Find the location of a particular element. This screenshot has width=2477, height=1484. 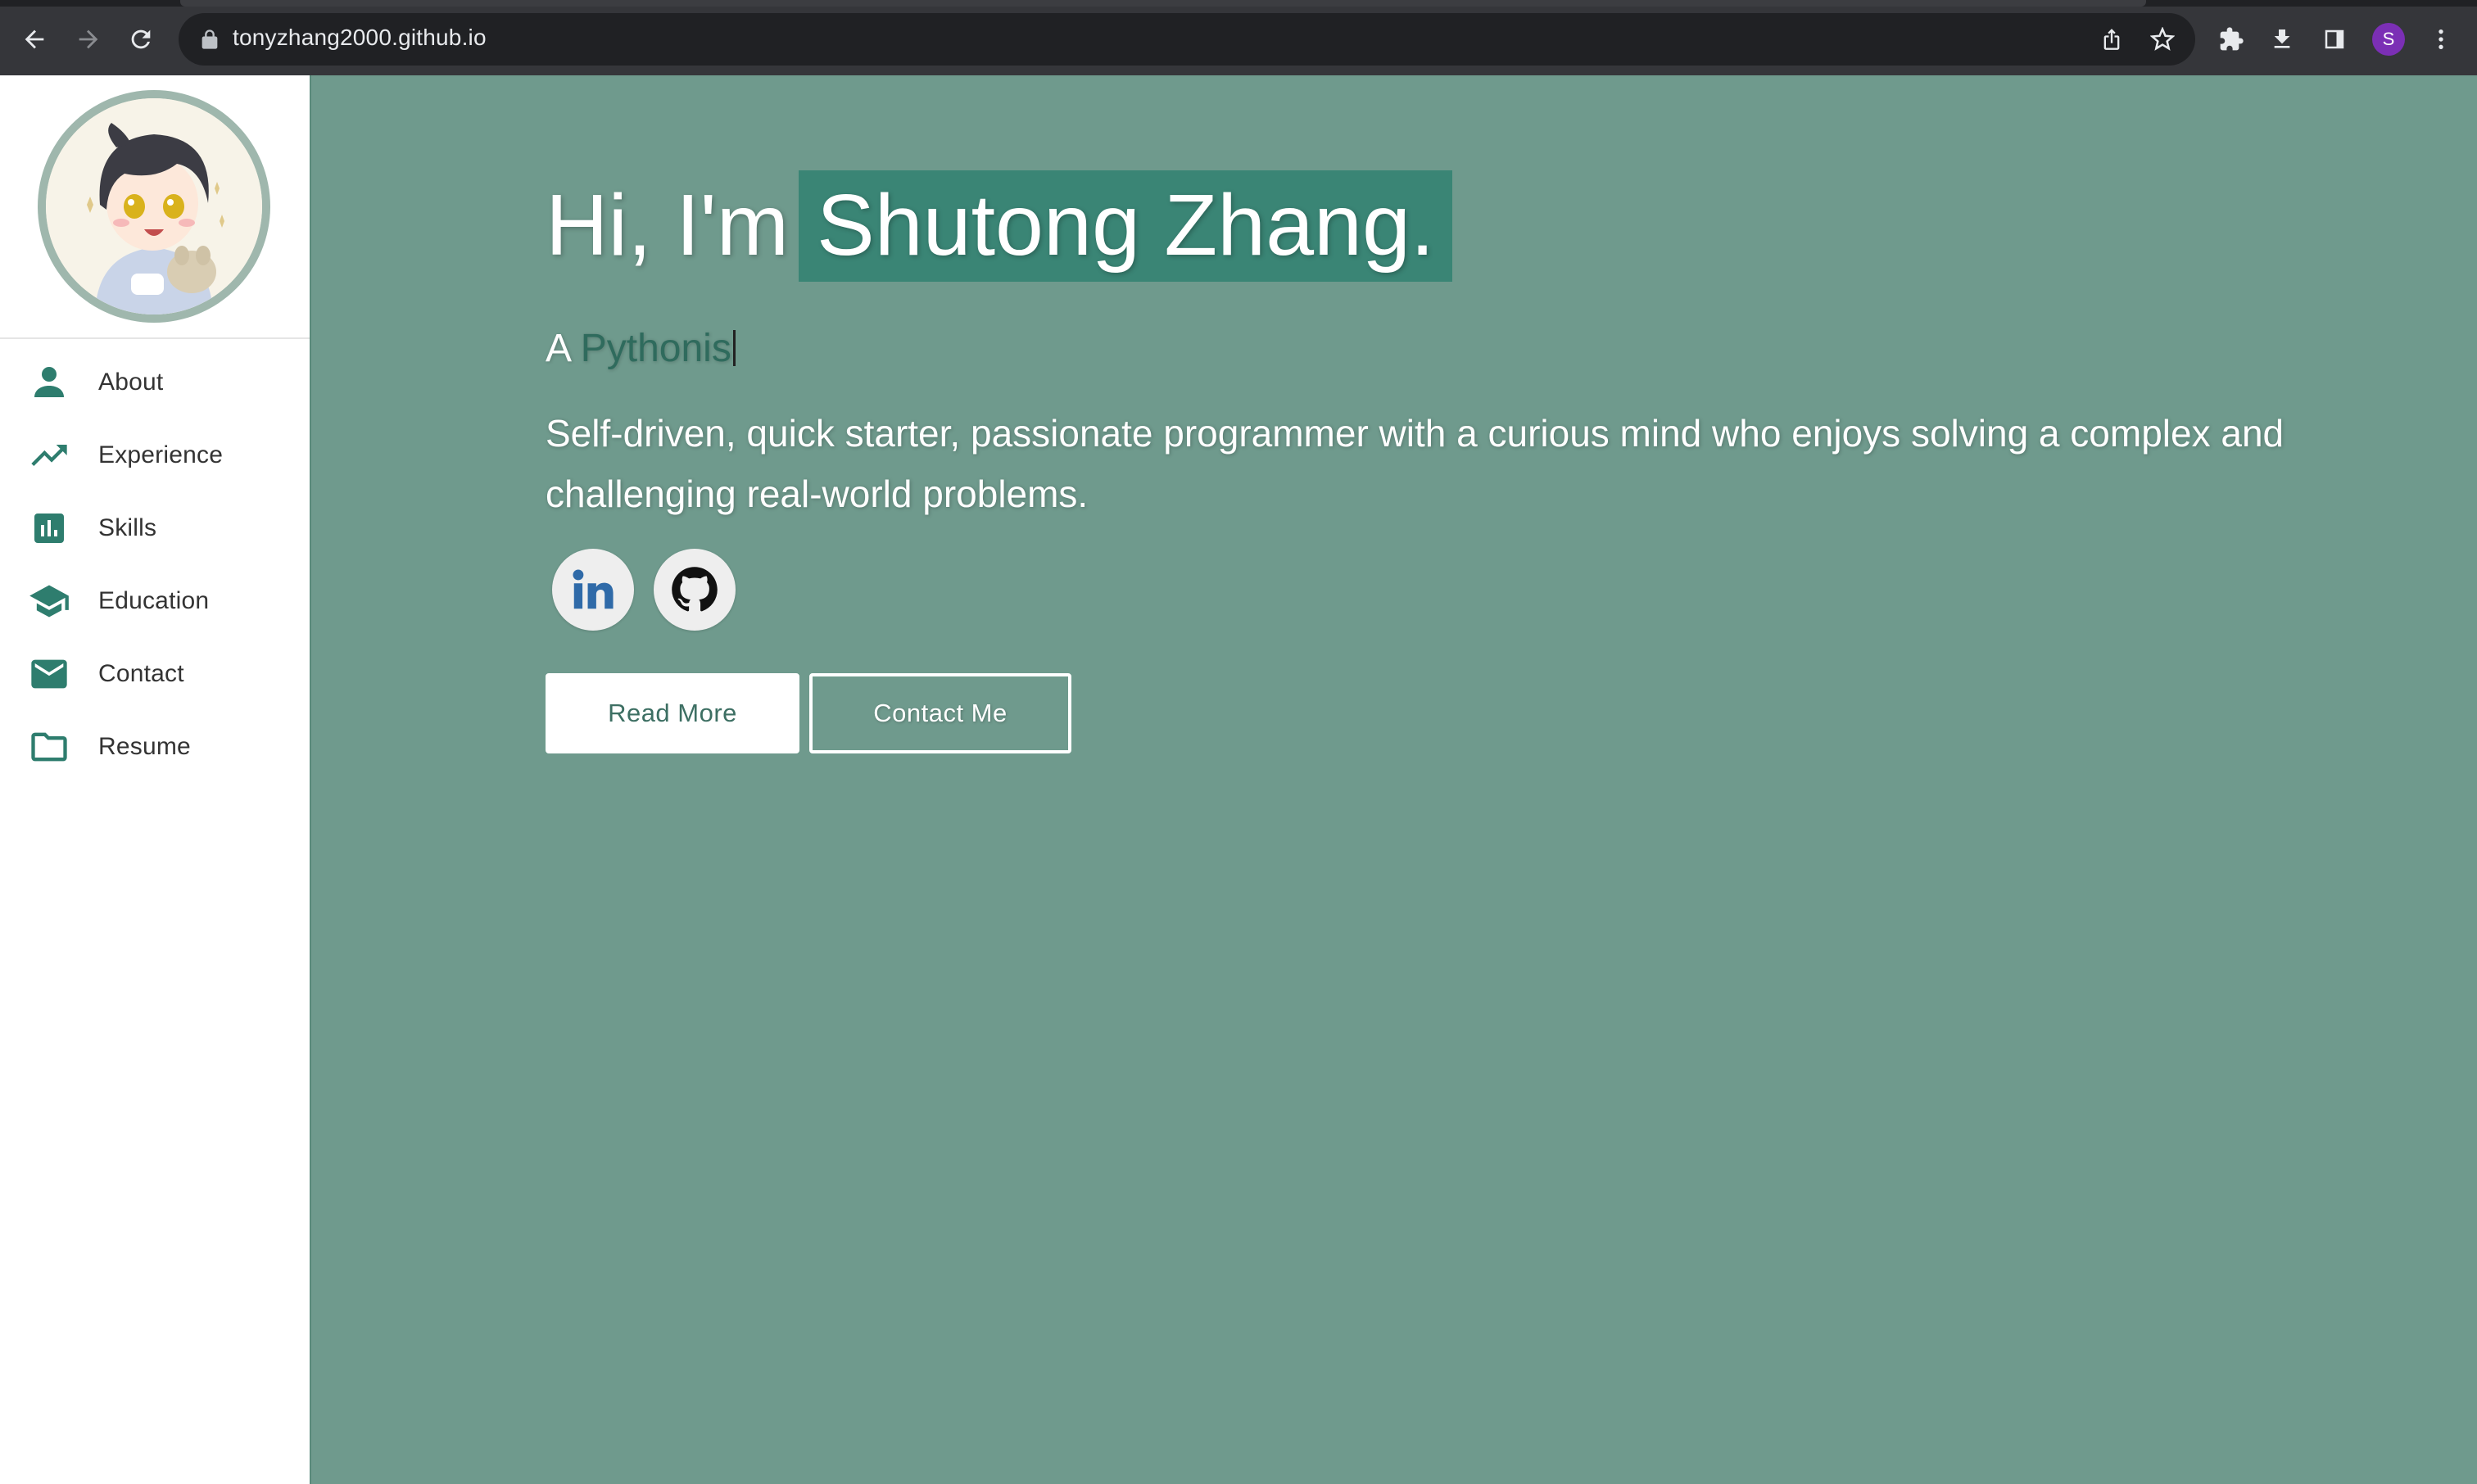

kebab-menu-icon is located at coordinates (2441, 39).